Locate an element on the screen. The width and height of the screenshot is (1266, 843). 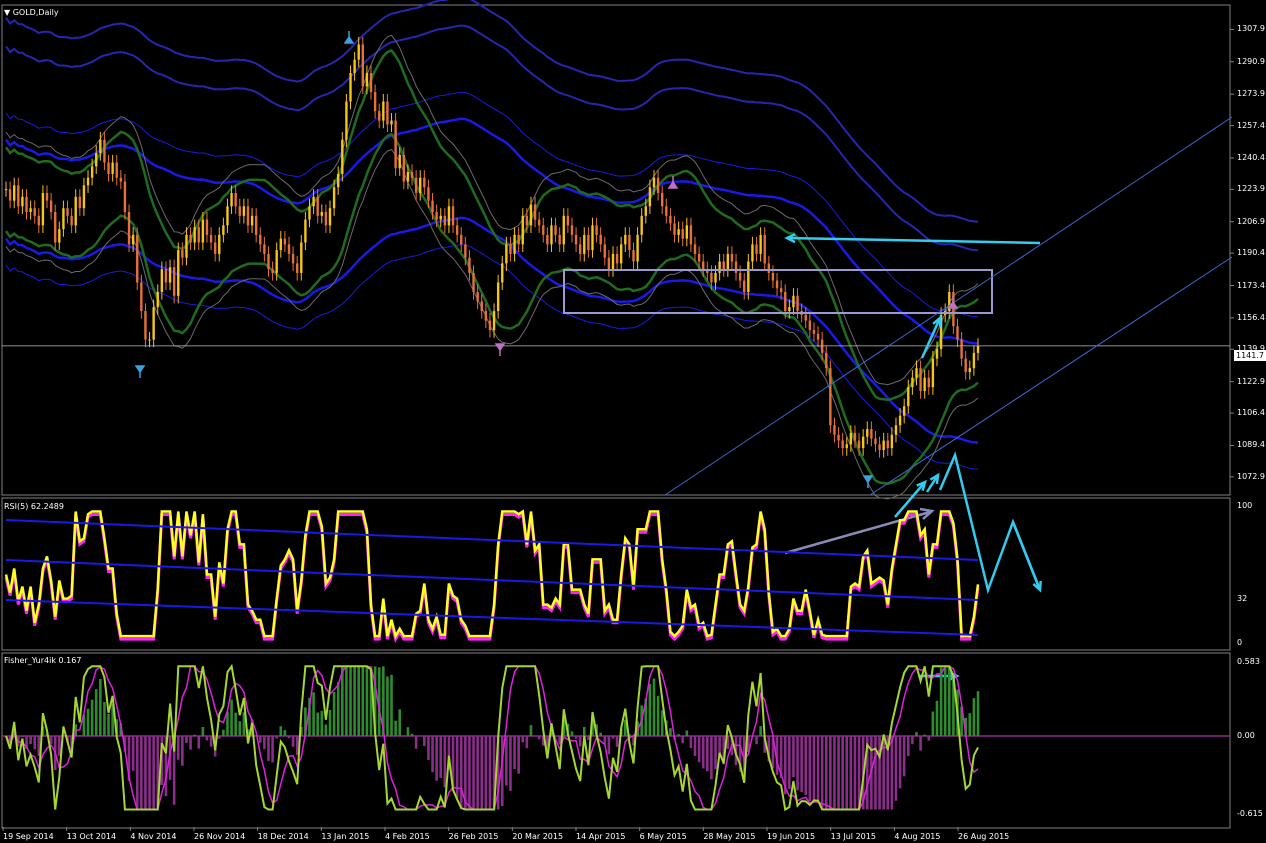
date-tick-label: 20 Mar 2015 is located at coordinates (538, 836).